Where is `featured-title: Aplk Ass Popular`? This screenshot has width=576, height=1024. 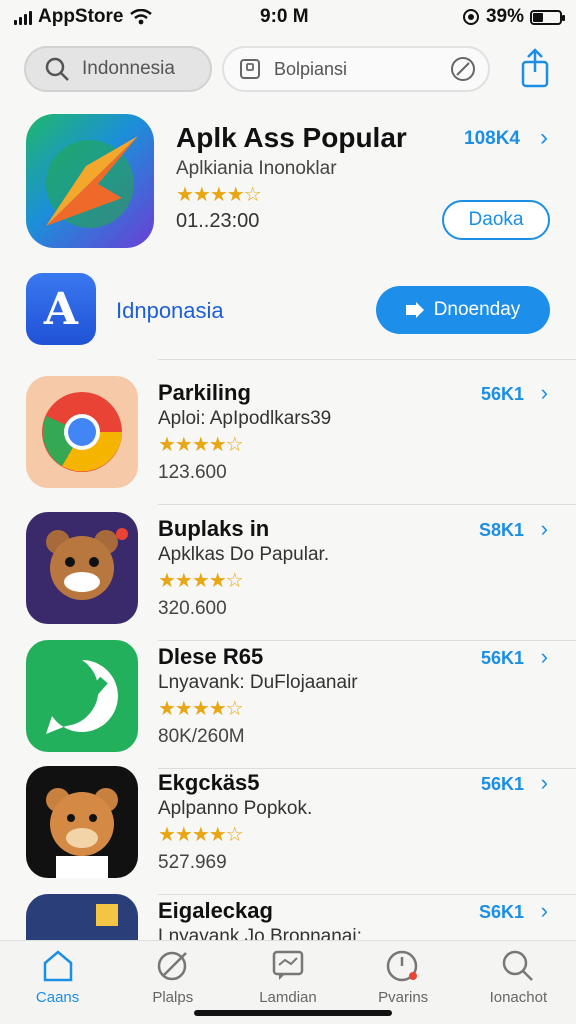 featured-title: Aplk Ass Popular is located at coordinates (291, 137).